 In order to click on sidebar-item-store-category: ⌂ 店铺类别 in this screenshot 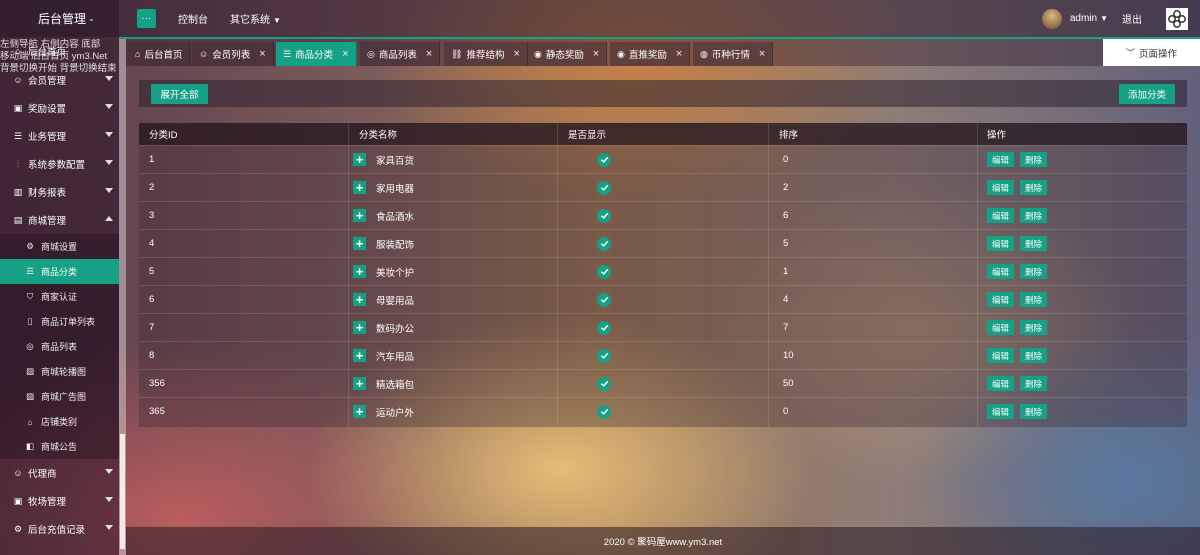, I will do `click(59, 421)`.